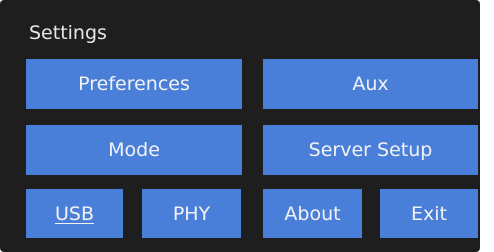  I want to click on server-setup-button: Server Setup, so click(370, 150).